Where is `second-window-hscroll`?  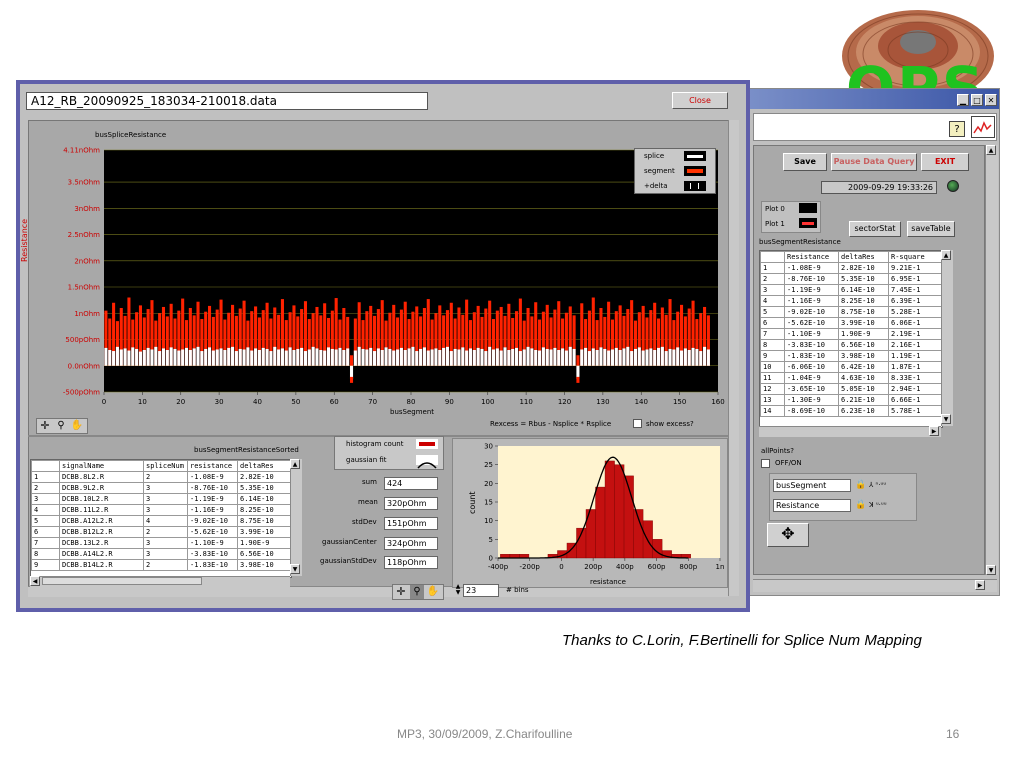
second-window-hscroll is located at coordinates (875, 585).